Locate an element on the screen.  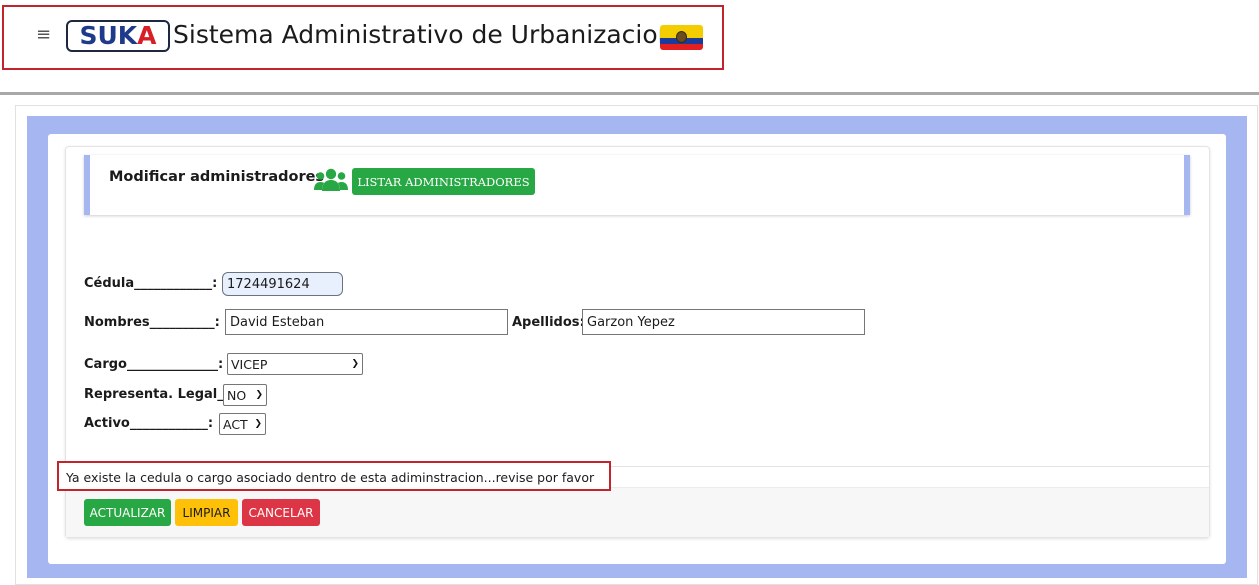
nombres-input: David Esteban is located at coordinates (366, 322).